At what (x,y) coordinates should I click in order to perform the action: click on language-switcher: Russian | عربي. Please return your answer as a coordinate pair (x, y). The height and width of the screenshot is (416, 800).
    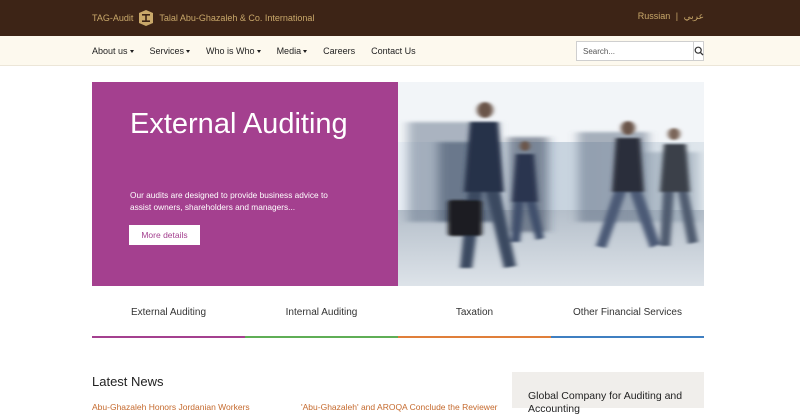
    Looking at the image, I should click on (671, 16).